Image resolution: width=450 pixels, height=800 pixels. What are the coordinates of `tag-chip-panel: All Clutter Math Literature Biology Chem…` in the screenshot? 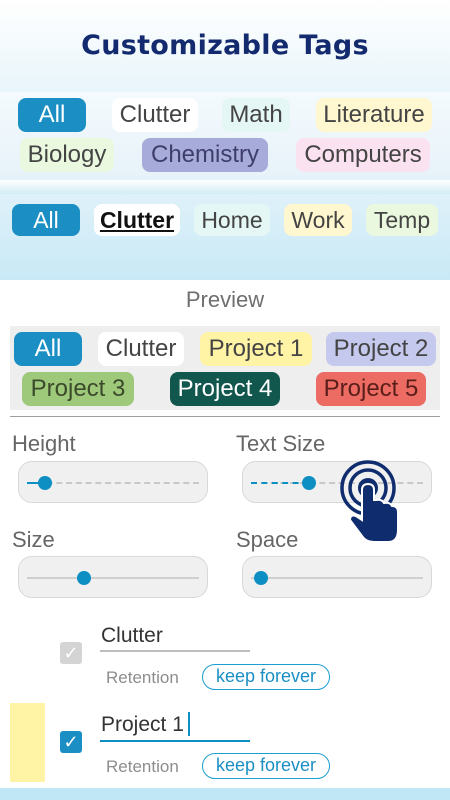 It's located at (225, 136).